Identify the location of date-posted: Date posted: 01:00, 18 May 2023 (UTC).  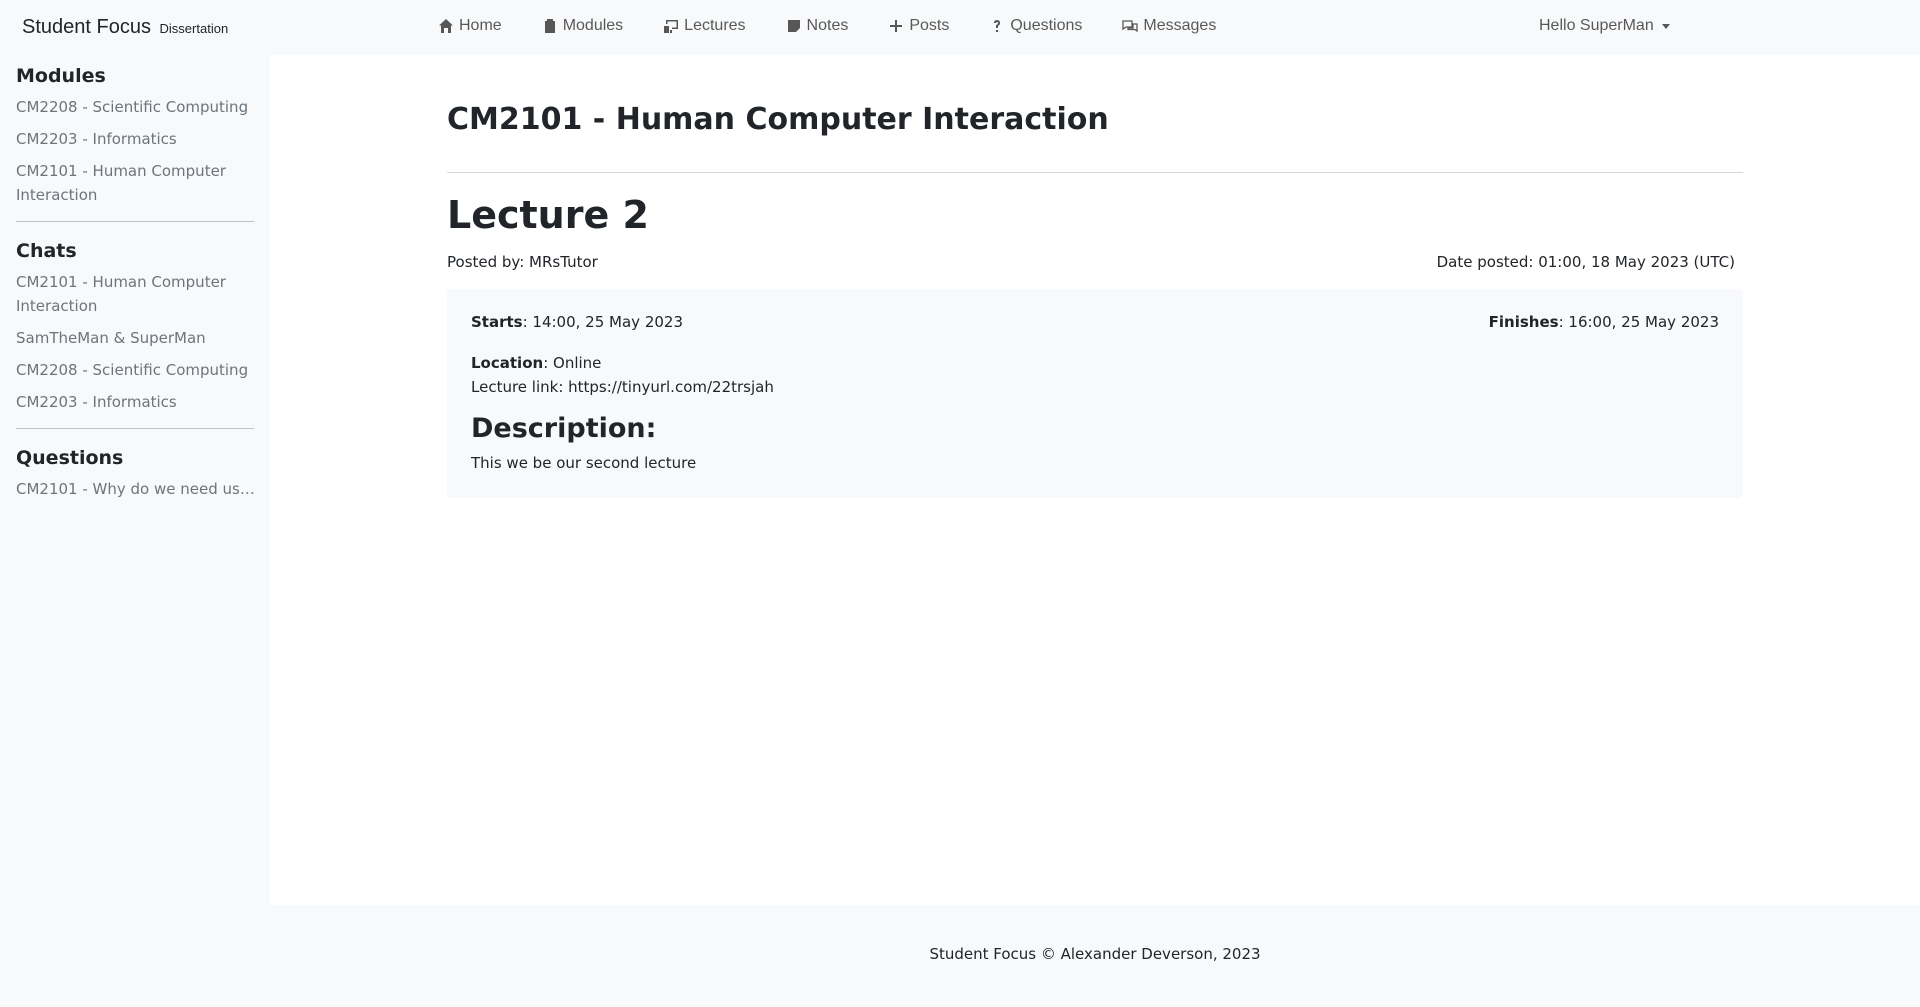
(1585, 262).